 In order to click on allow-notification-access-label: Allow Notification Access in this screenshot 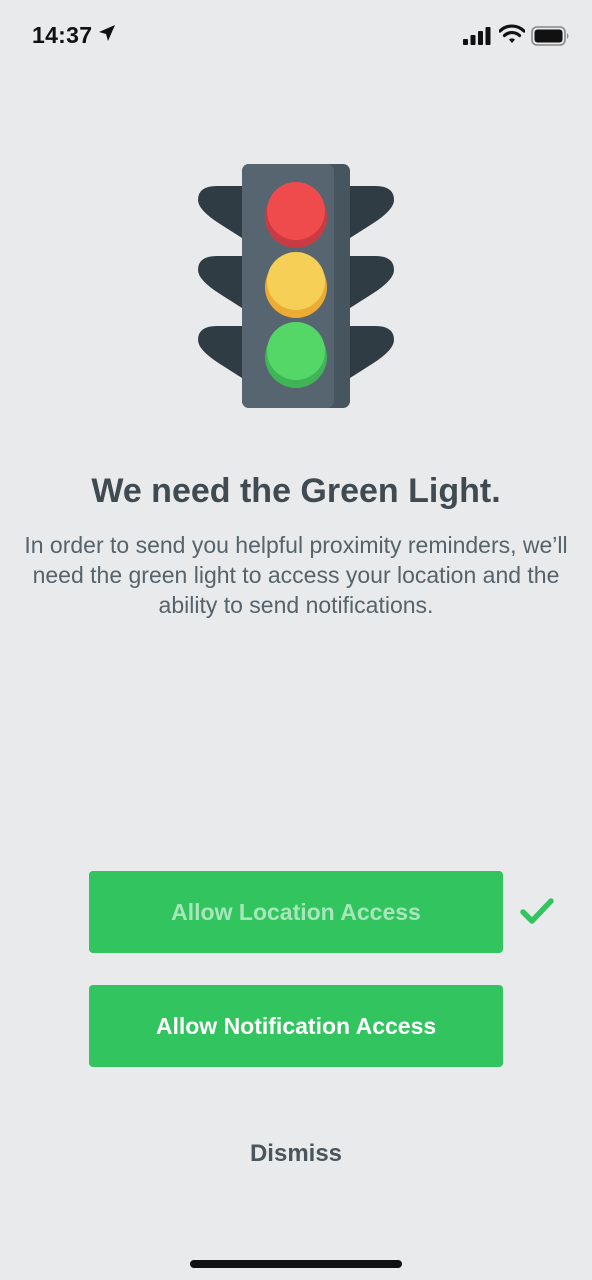, I will do `click(296, 1025)`.